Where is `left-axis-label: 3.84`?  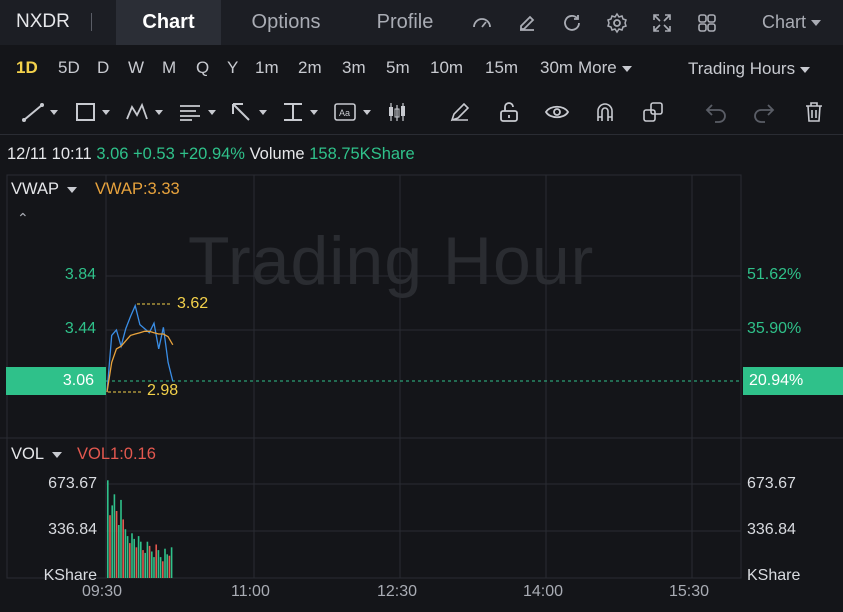
left-axis-label: 3.84 is located at coordinates (80, 274).